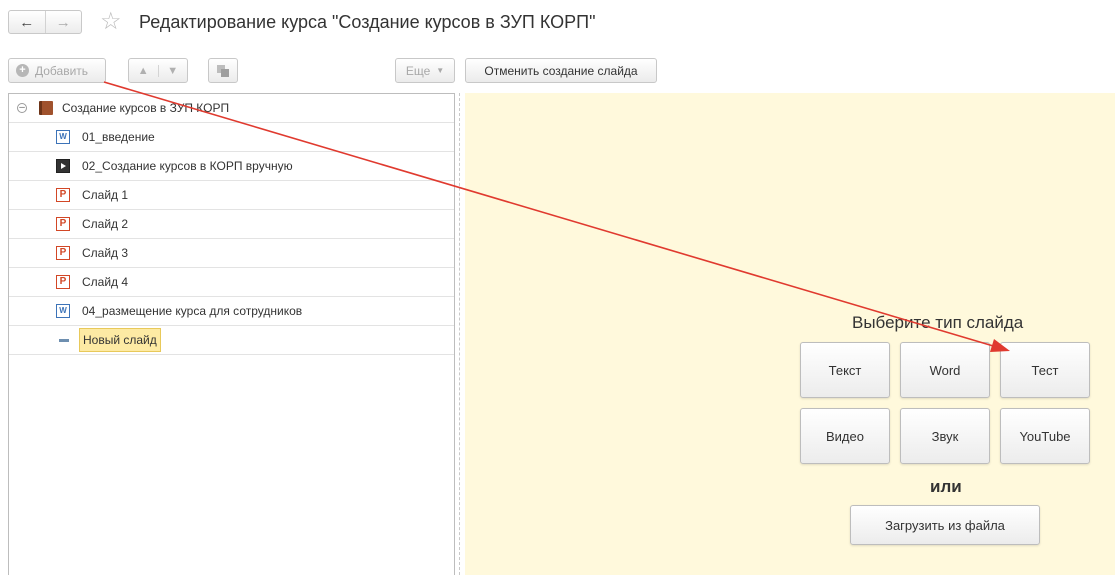 This screenshot has height=575, width=1115. What do you see at coordinates (63, 166) in the screenshot?
I see `video-icon` at bounding box center [63, 166].